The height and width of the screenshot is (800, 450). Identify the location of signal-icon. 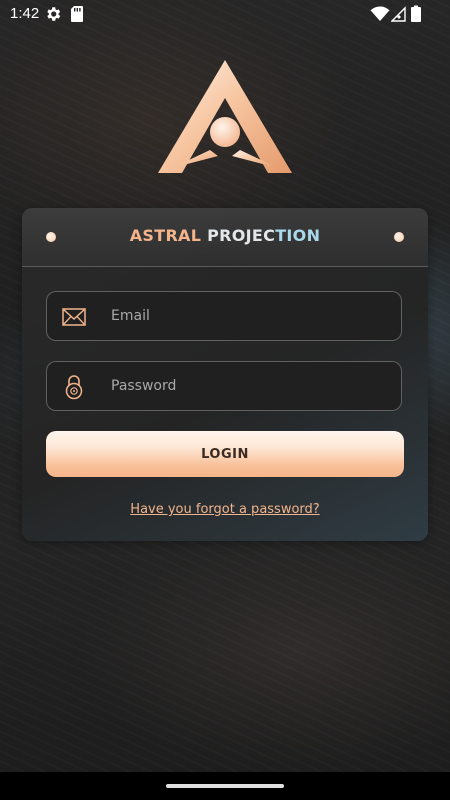
(398, 14).